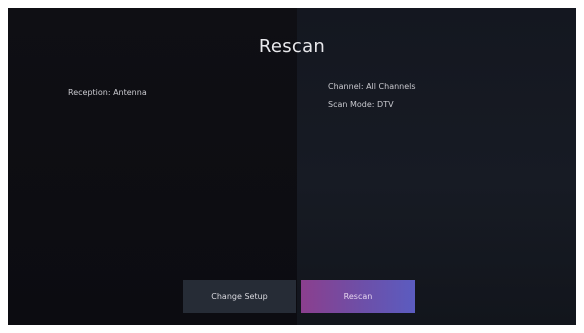  What do you see at coordinates (361, 104) in the screenshot?
I see `scan-mode-setting: Scan Mode: DTV` at bounding box center [361, 104].